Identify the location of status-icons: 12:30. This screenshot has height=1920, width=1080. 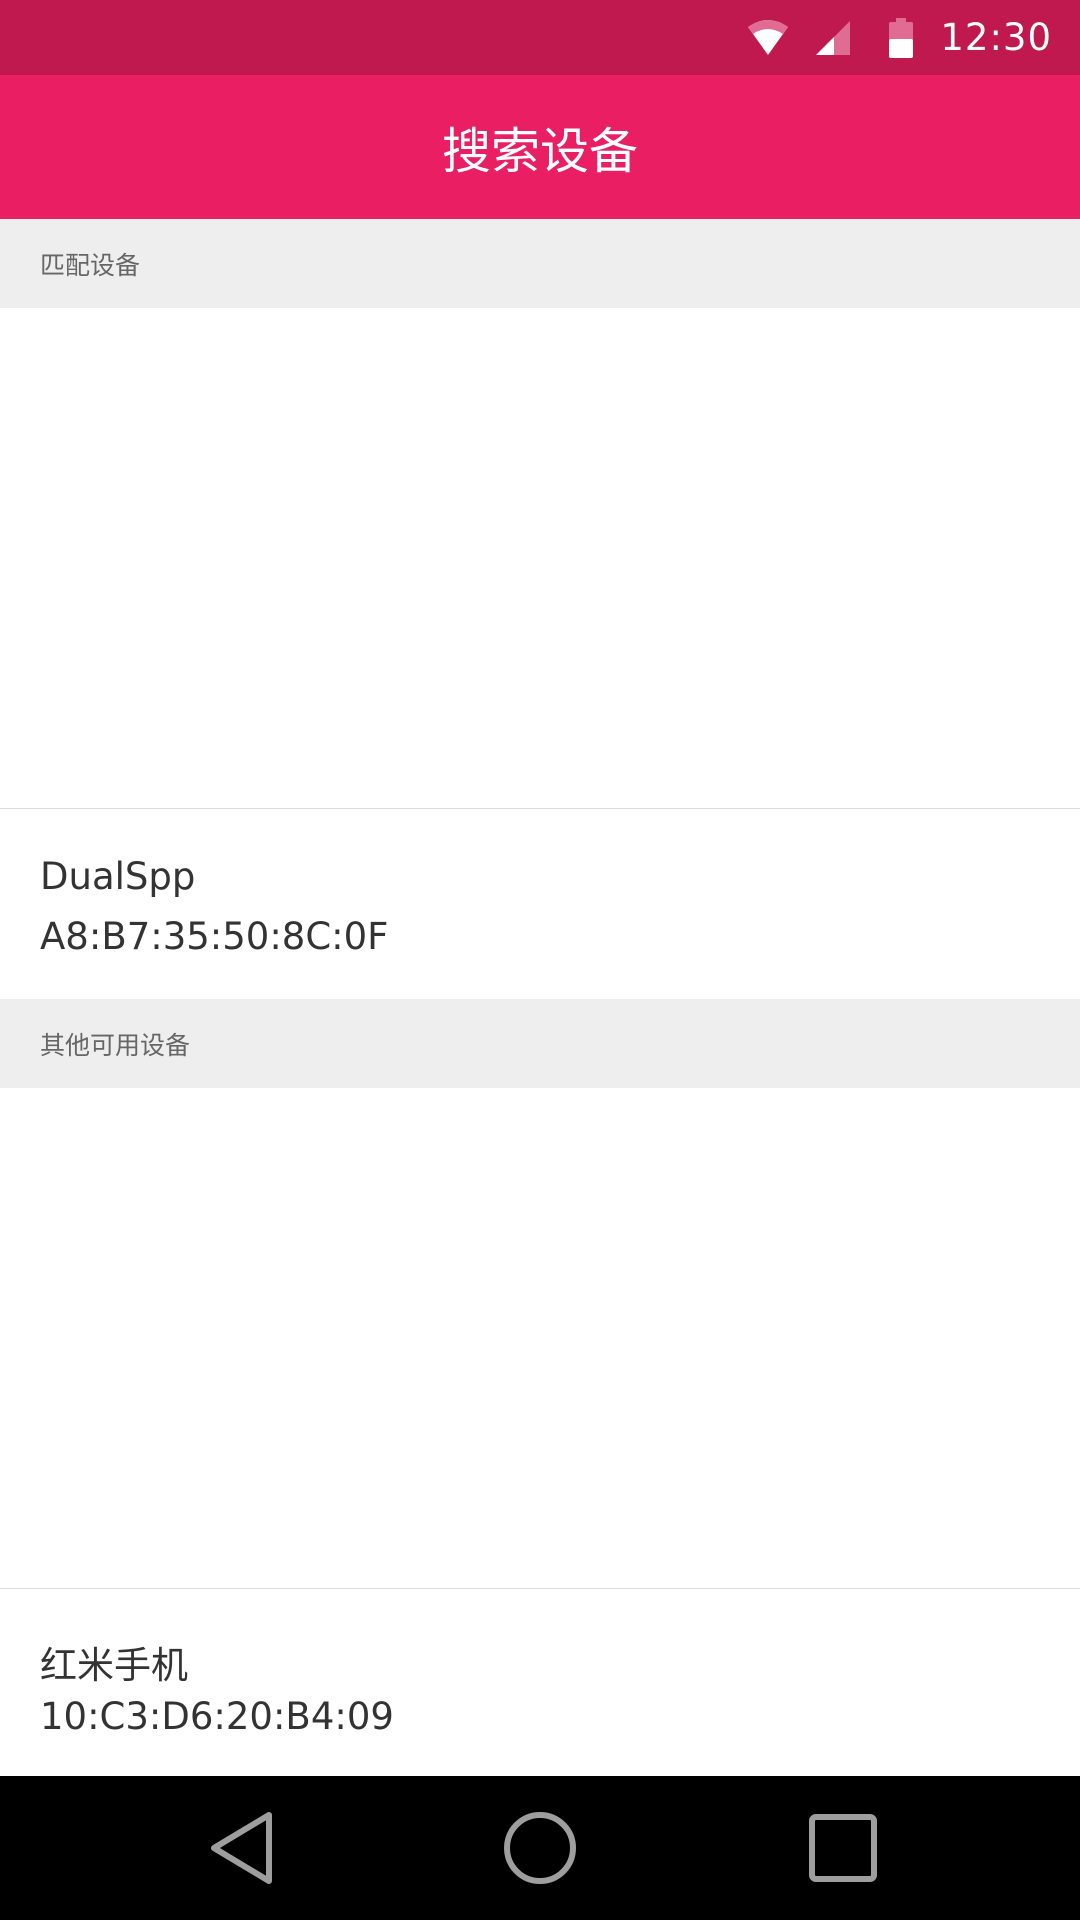
(913, 37).